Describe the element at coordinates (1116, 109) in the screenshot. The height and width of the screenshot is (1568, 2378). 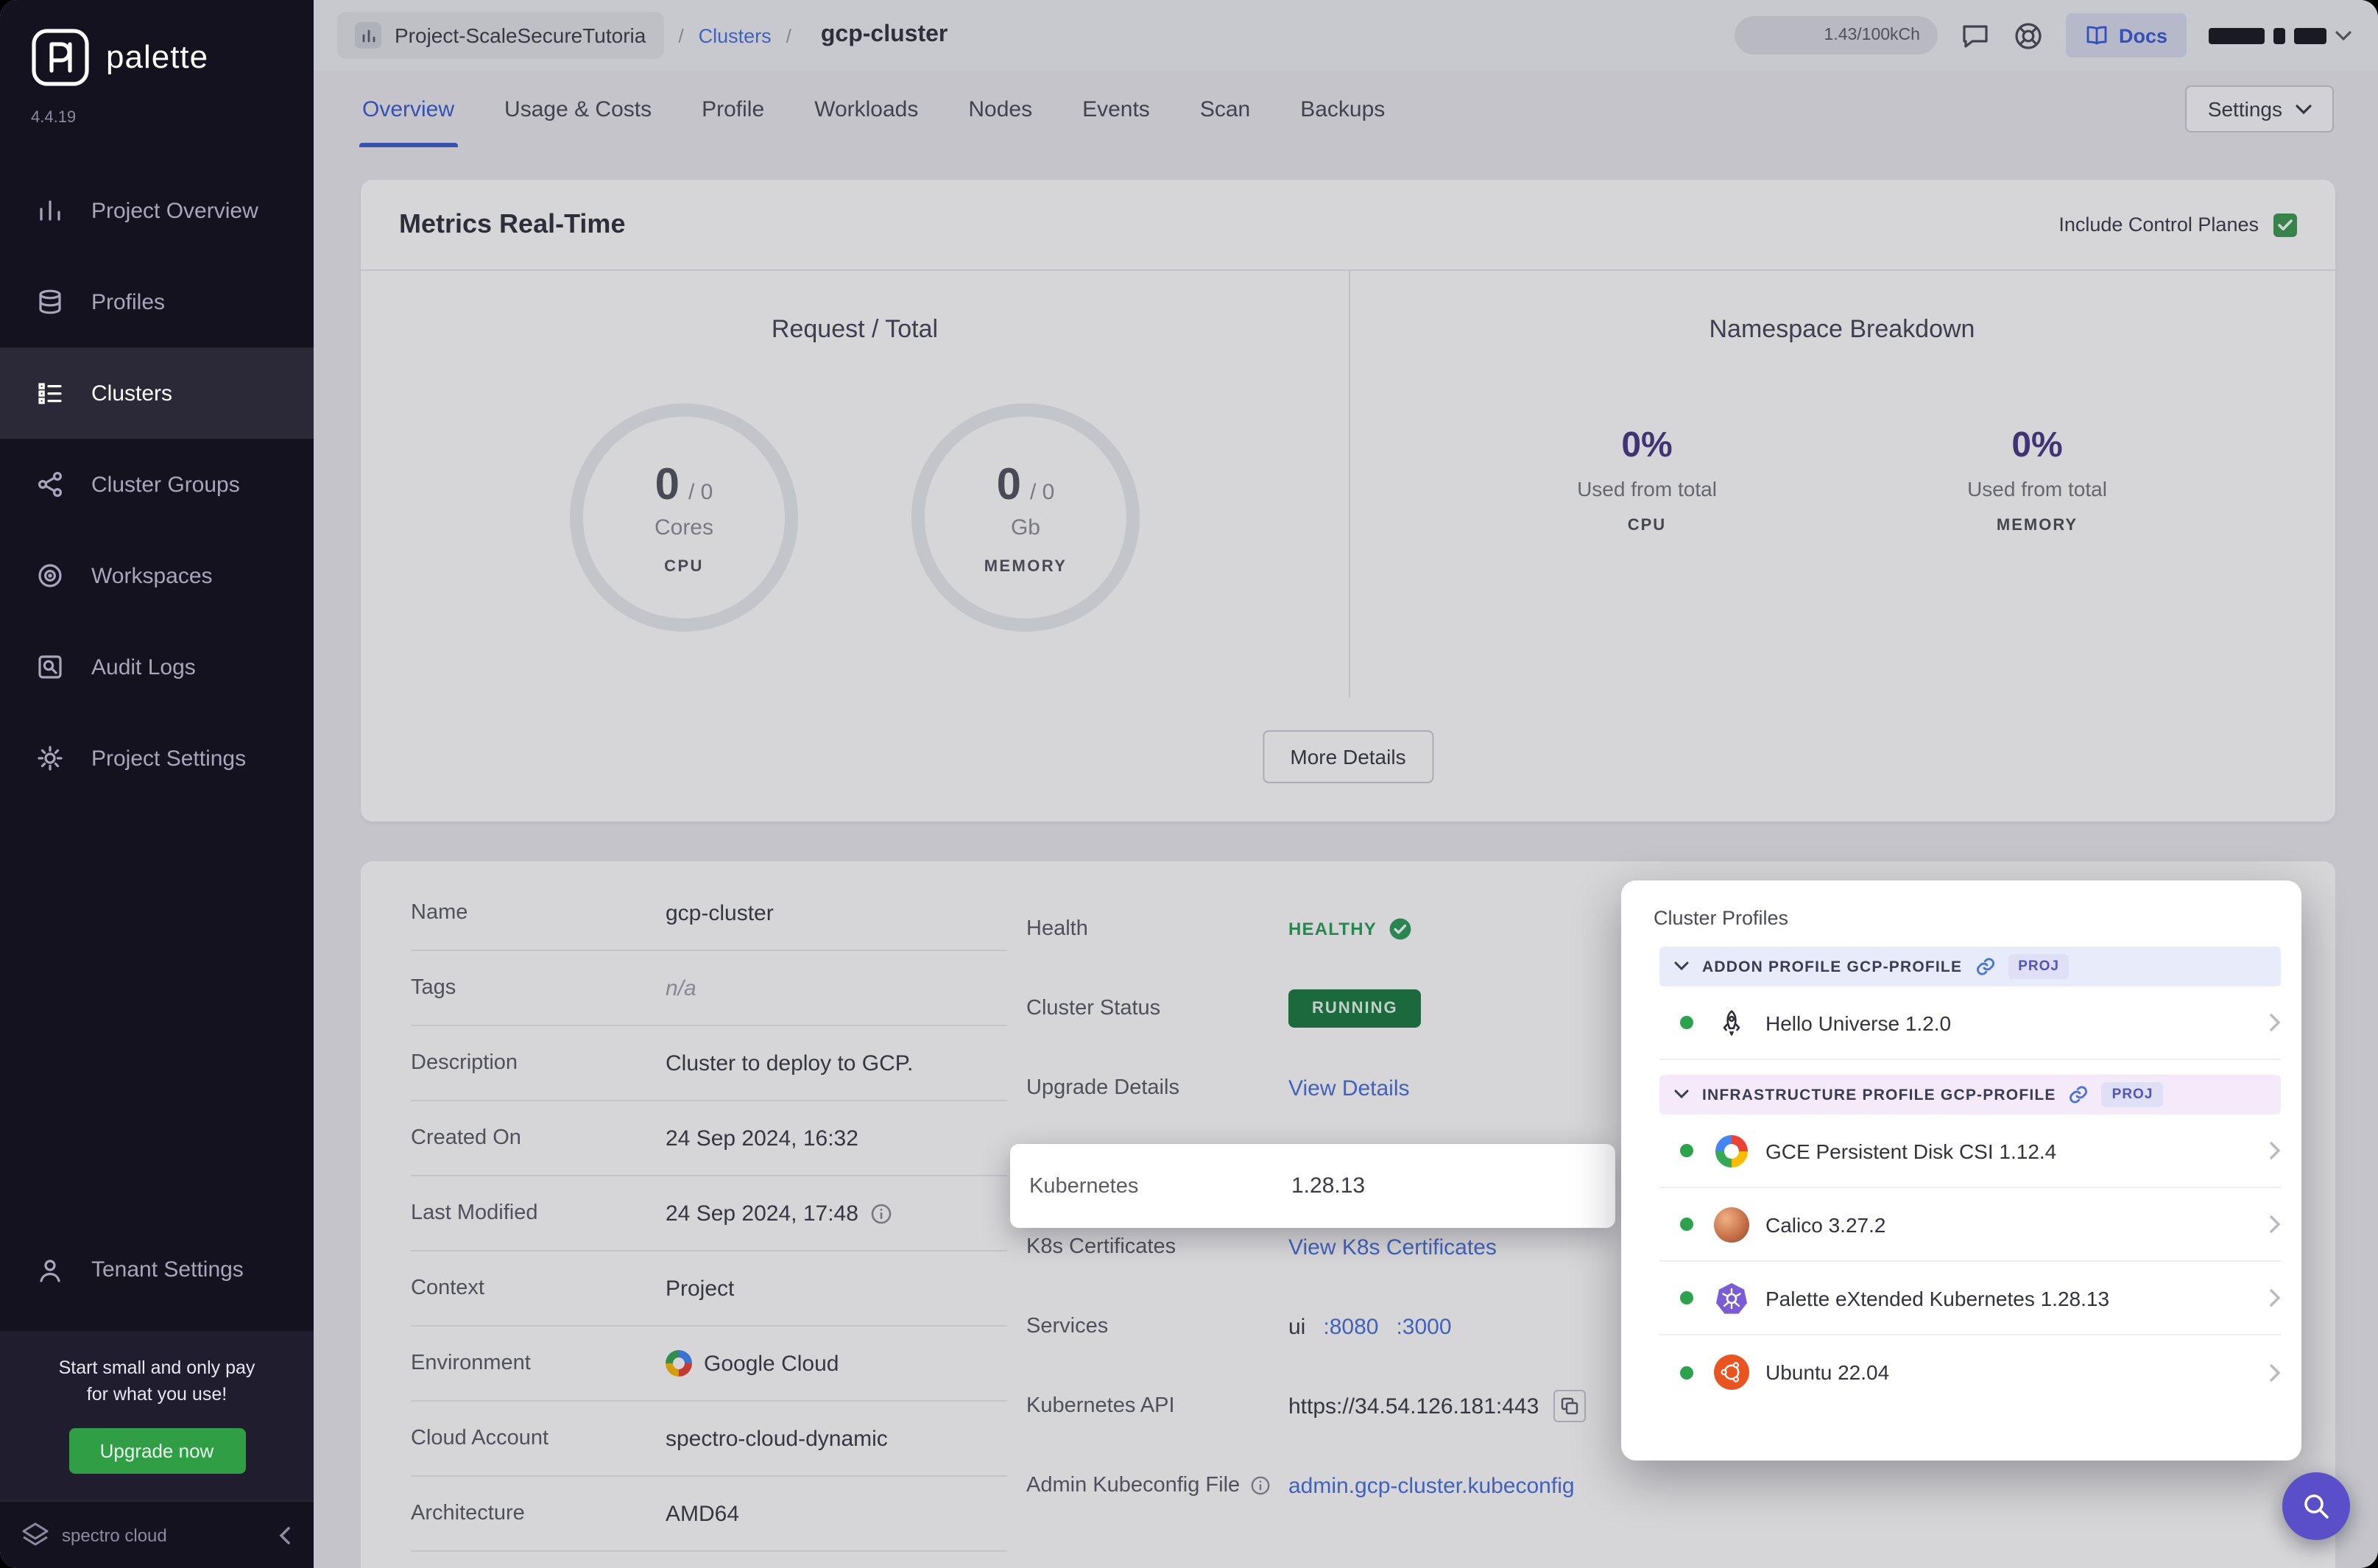
I see `tab-events: Events` at that location.